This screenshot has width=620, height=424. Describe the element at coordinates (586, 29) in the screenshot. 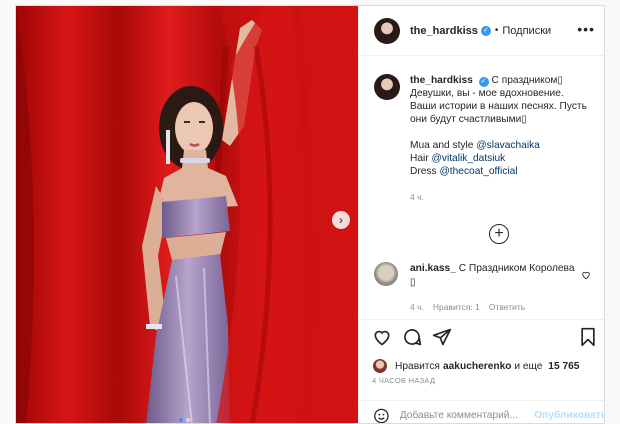

I see `more-options-icon: •••` at that location.